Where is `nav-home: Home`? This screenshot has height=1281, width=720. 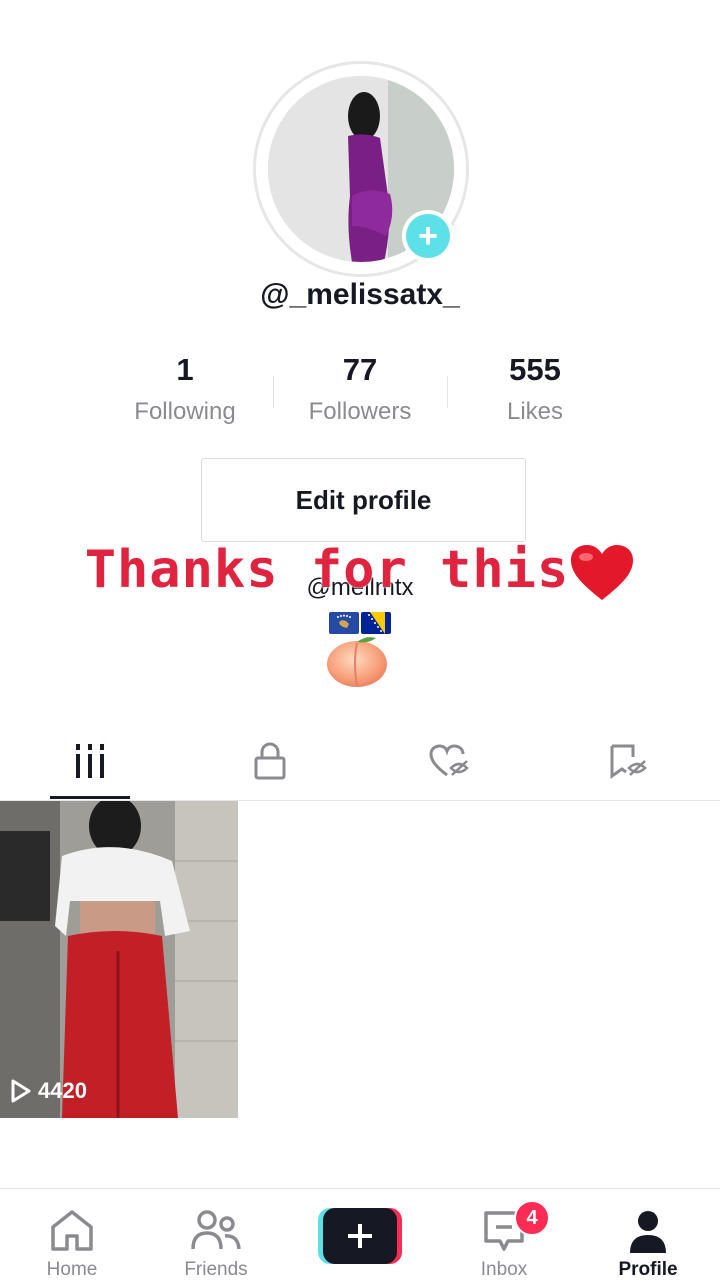
nav-home: Home is located at coordinates (72, 1235).